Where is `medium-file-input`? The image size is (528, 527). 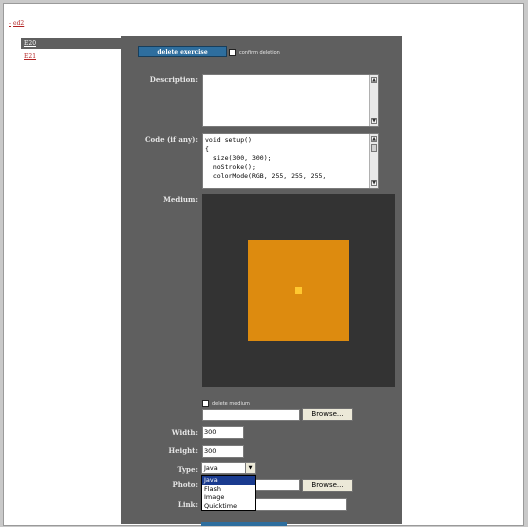 medium-file-input is located at coordinates (251, 415).